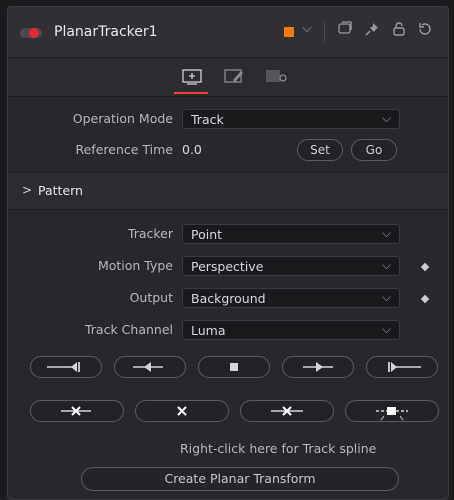  I want to click on create-planar-transform-button: Create Planar Transform, so click(240, 479).